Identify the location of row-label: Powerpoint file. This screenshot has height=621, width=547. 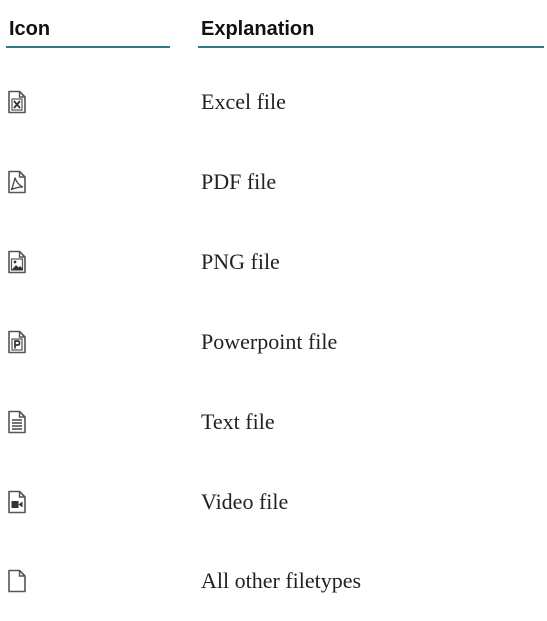
(269, 341).